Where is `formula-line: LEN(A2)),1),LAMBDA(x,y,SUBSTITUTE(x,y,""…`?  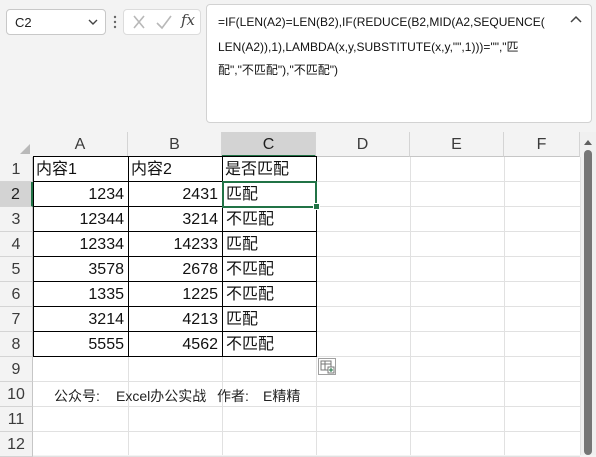 formula-line: LEN(A2)),1),LAMBDA(x,y,SUBSTITUTE(x,y,""… is located at coordinates (368, 47).